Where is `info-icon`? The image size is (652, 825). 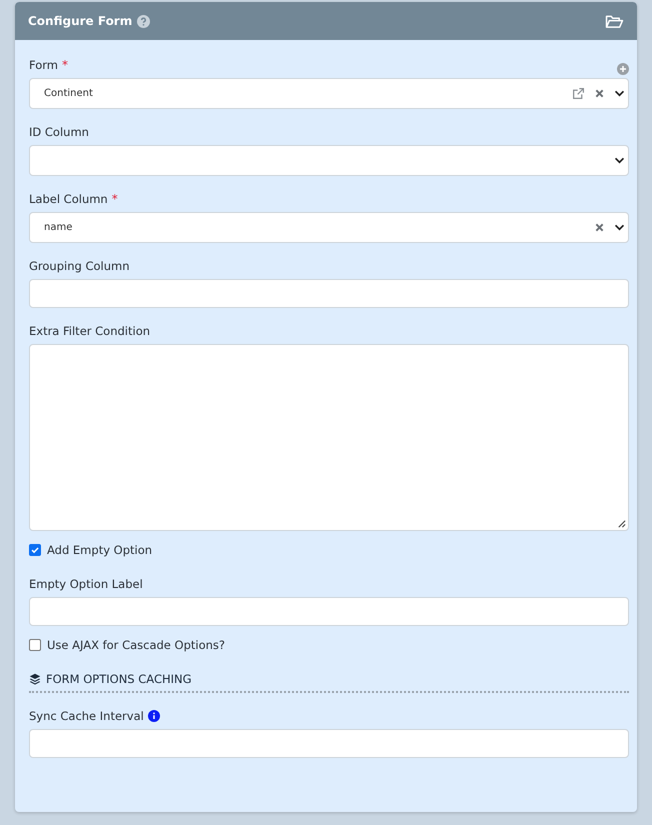
info-icon is located at coordinates (154, 716).